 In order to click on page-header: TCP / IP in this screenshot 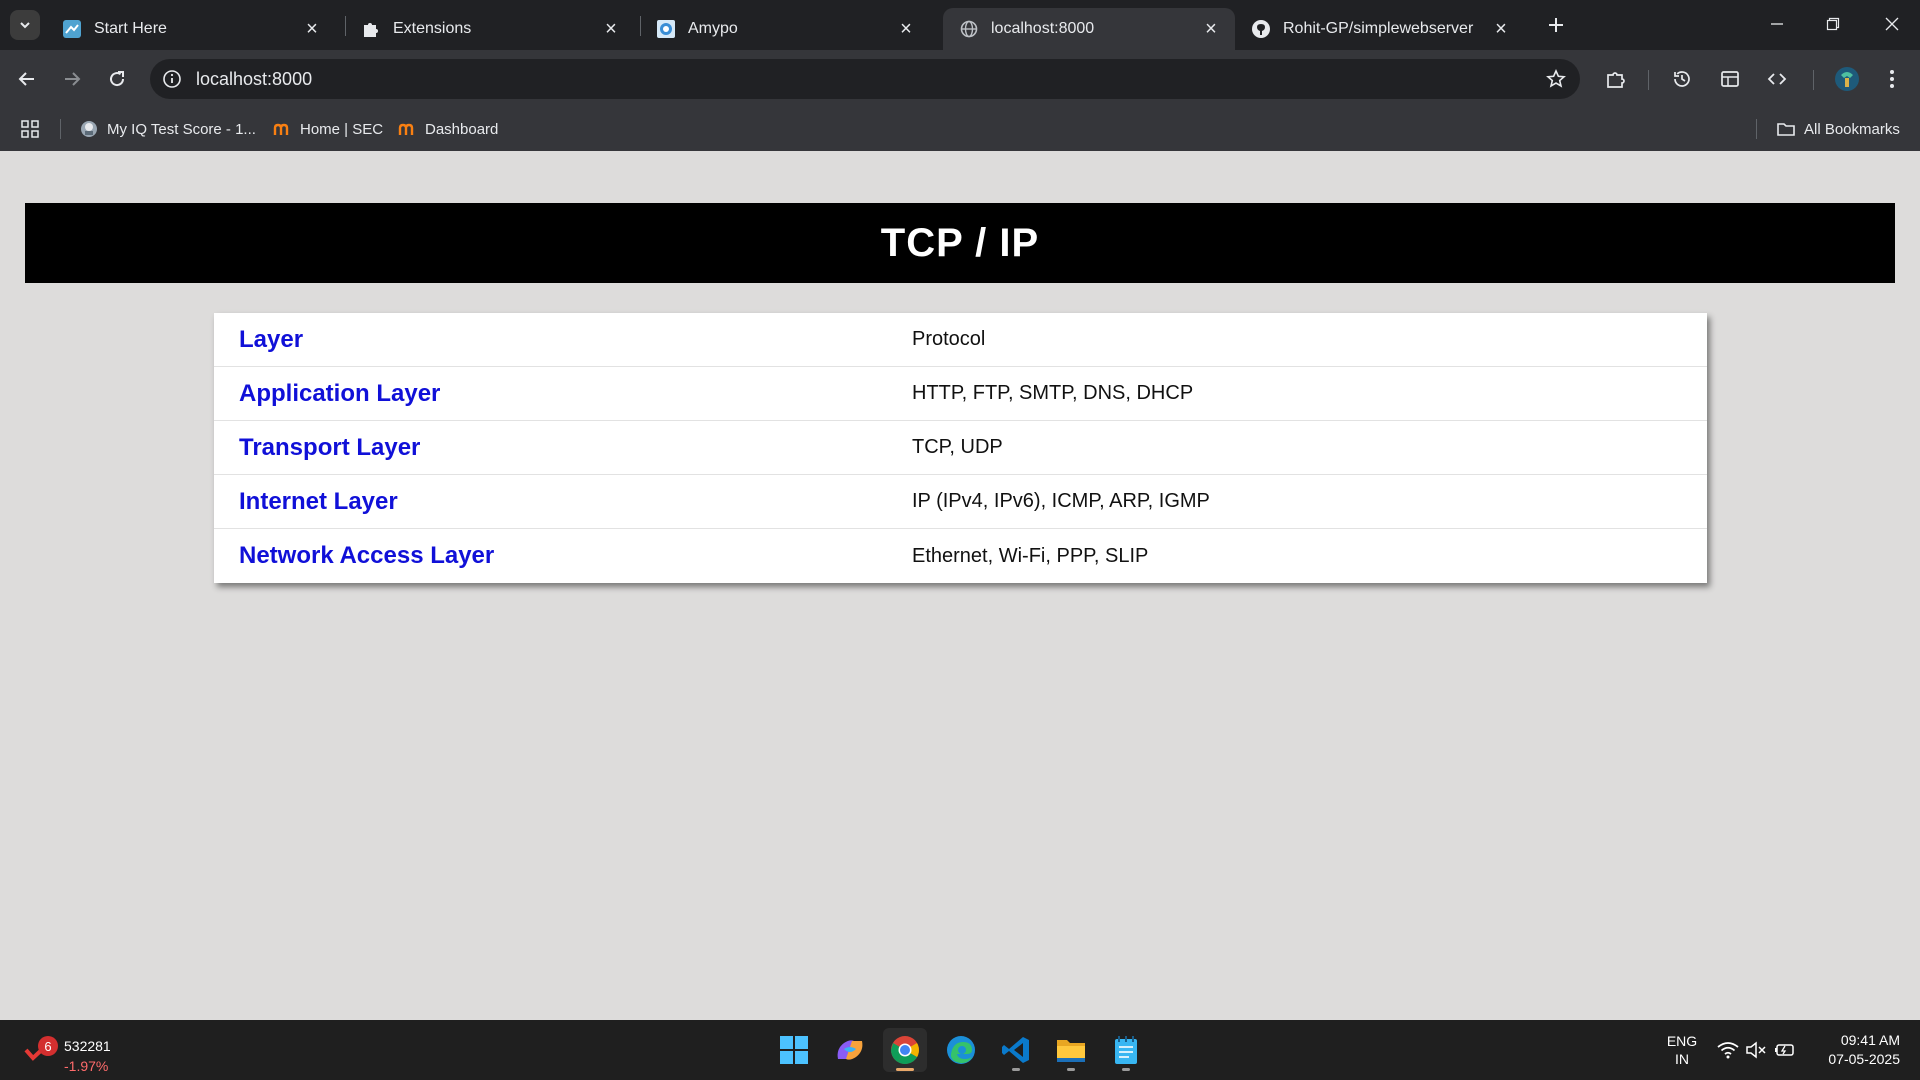, I will do `click(960, 243)`.